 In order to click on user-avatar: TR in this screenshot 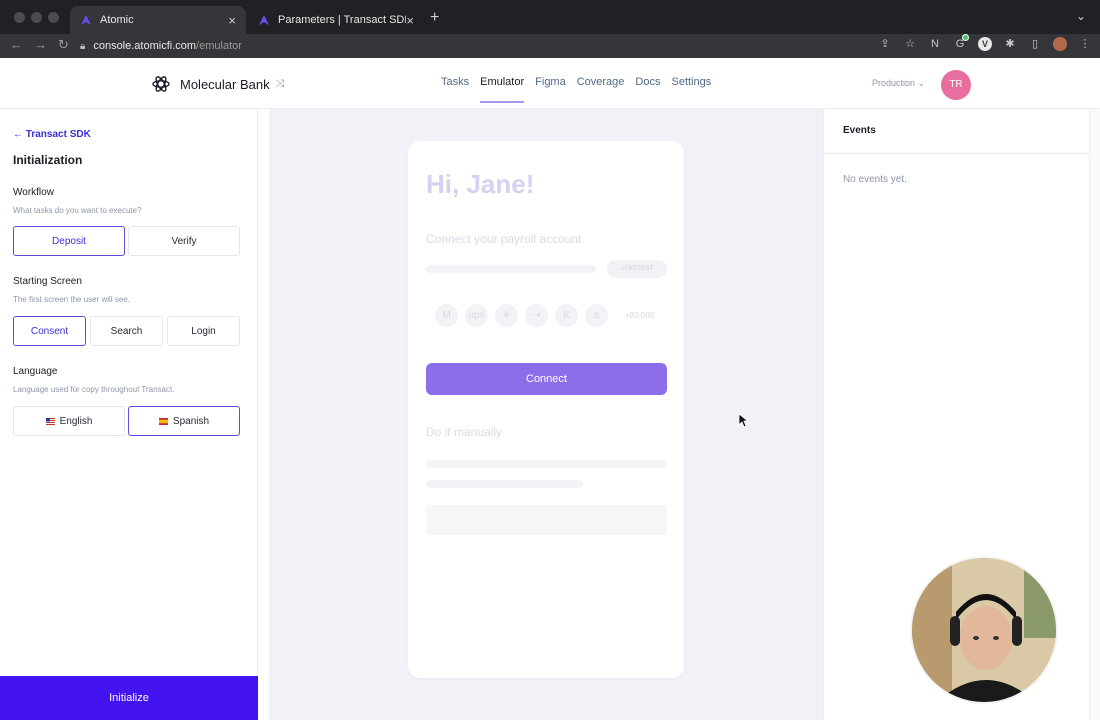, I will do `click(956, 85)`.